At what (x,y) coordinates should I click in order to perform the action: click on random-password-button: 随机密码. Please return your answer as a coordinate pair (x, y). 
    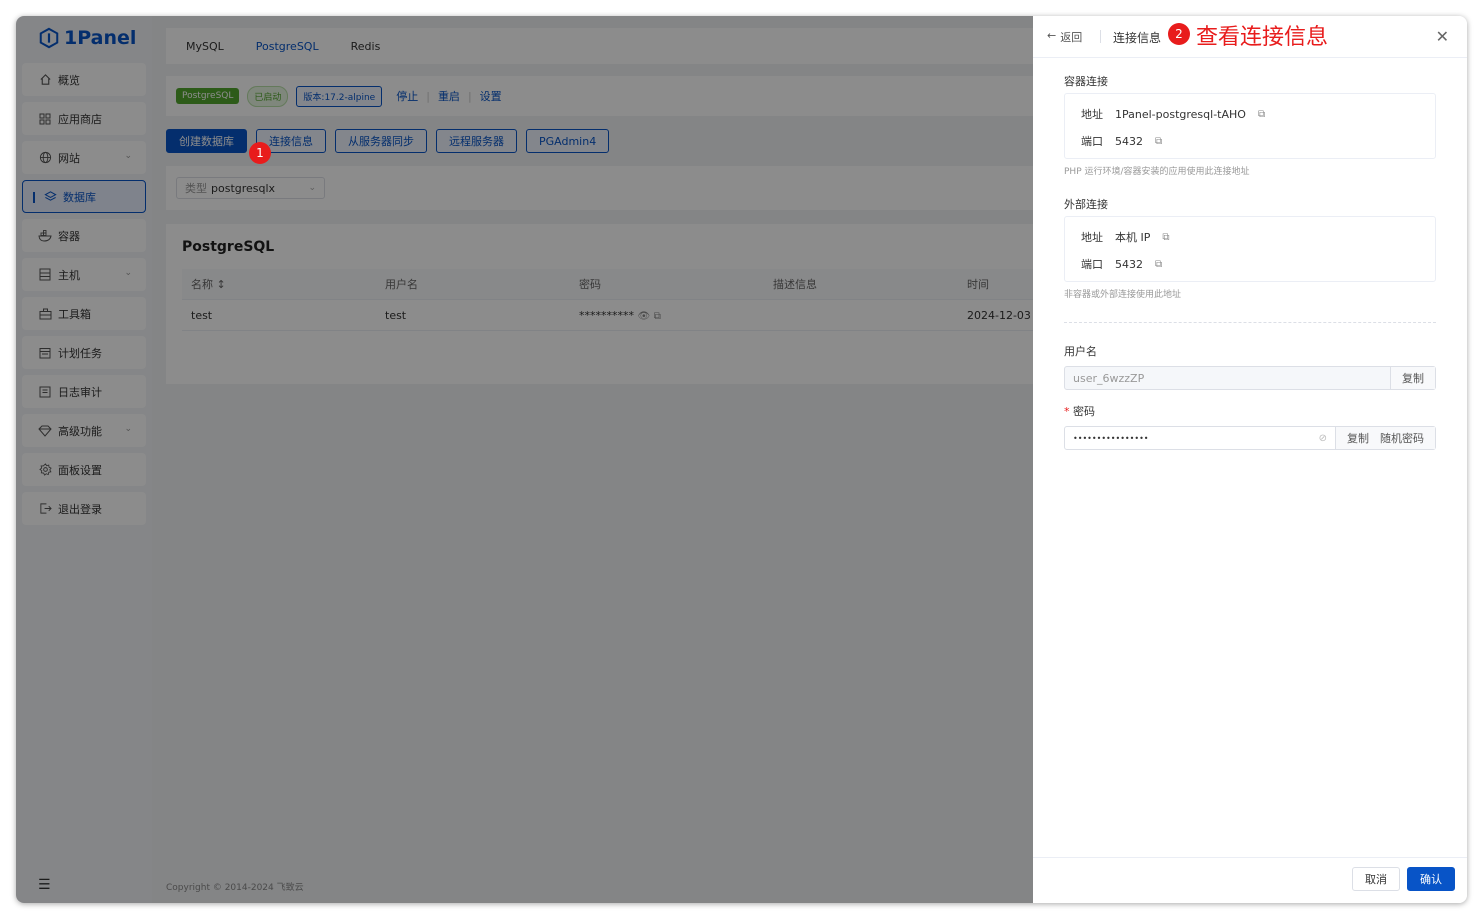
    Looking at the image, I should click on (1407, 438).